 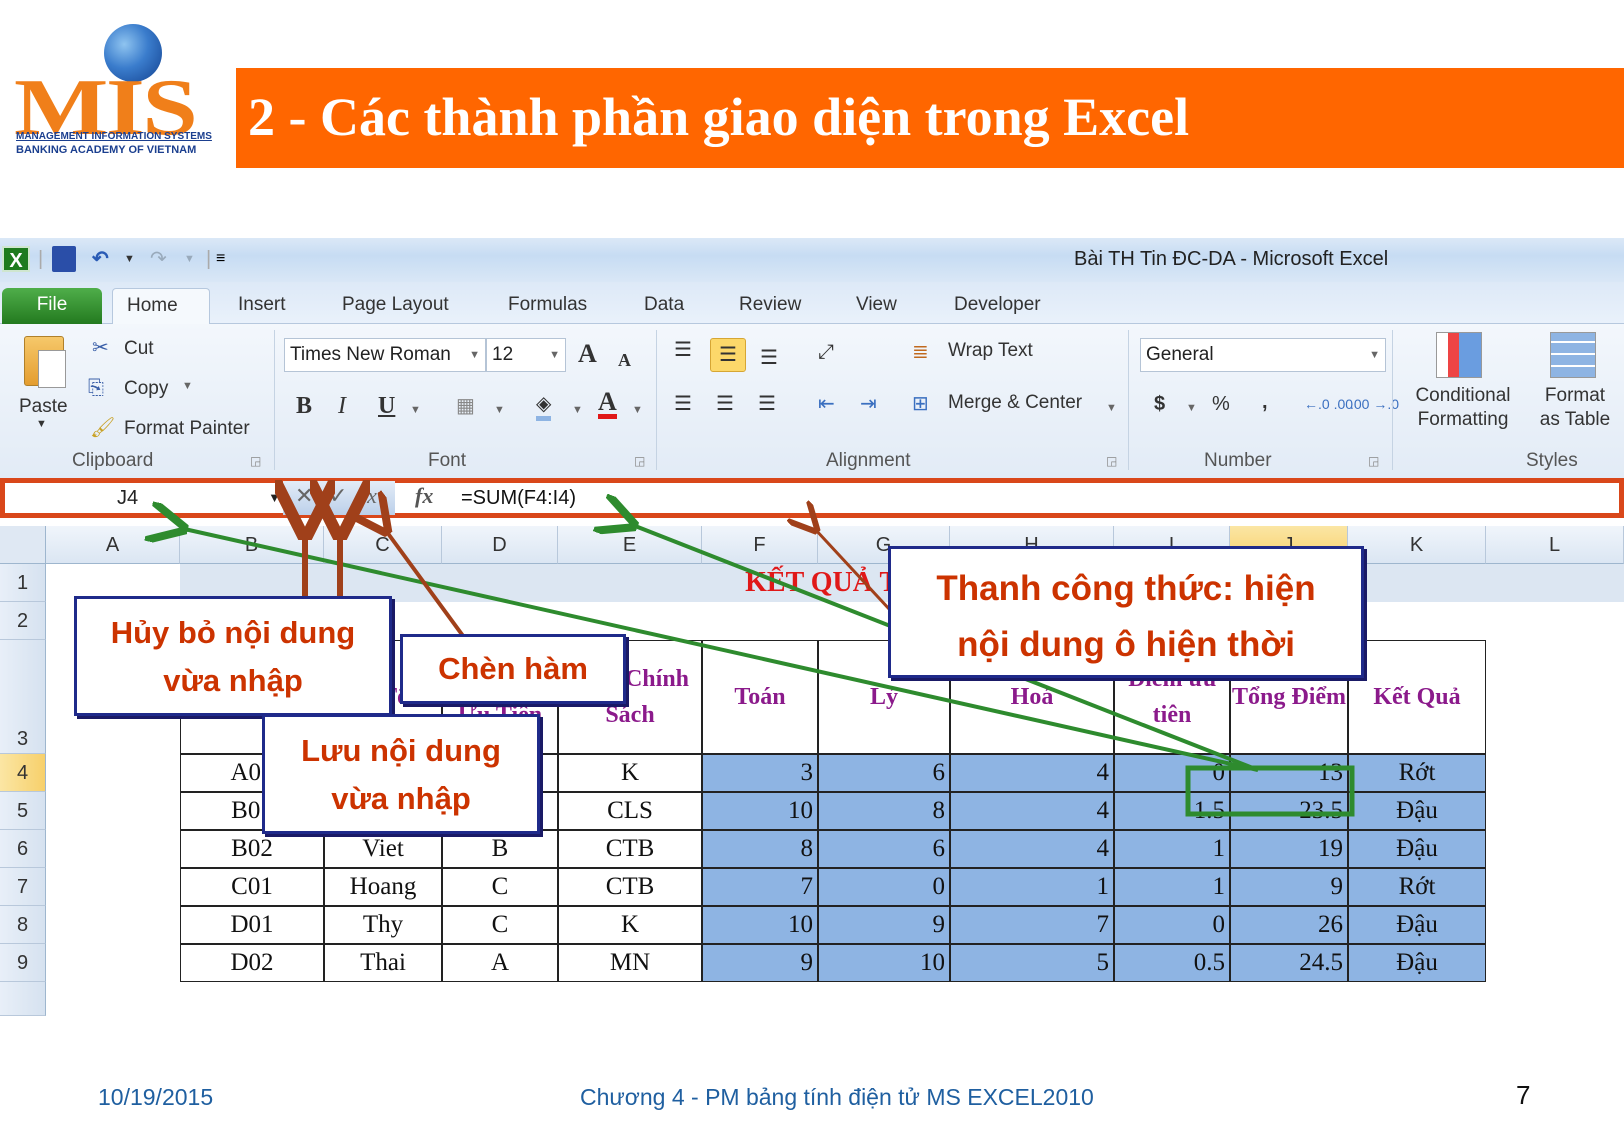 I want to click on callout-insert-function: Chèn hàm, so click(x=513, y=669).